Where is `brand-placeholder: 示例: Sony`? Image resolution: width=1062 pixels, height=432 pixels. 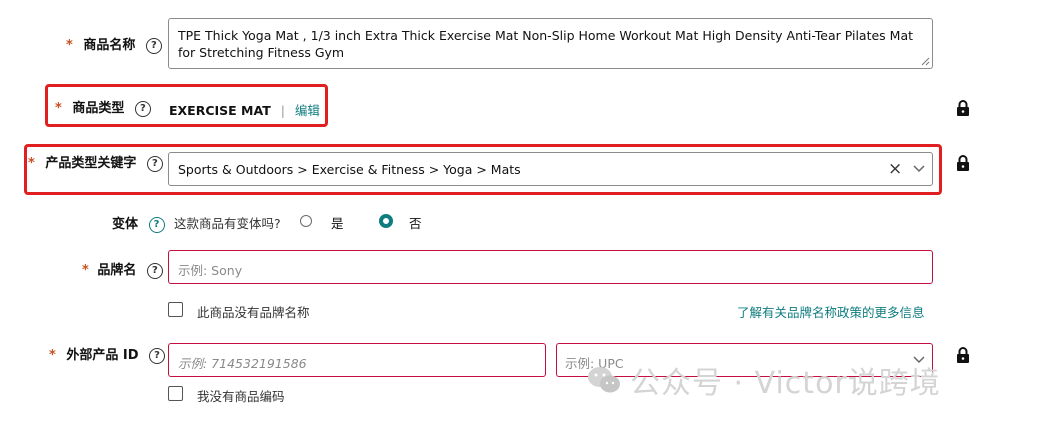
brand-placeholder: 示例: Sony is located at coordinates (210, 270).